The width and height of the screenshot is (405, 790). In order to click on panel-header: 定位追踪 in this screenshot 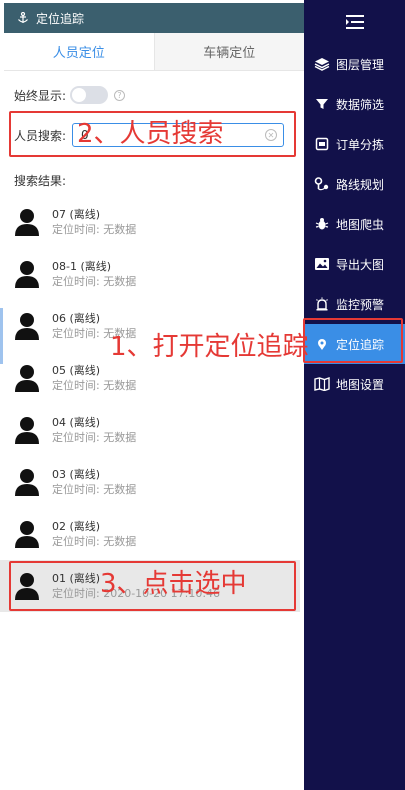, I will do `click(154, 18)`.